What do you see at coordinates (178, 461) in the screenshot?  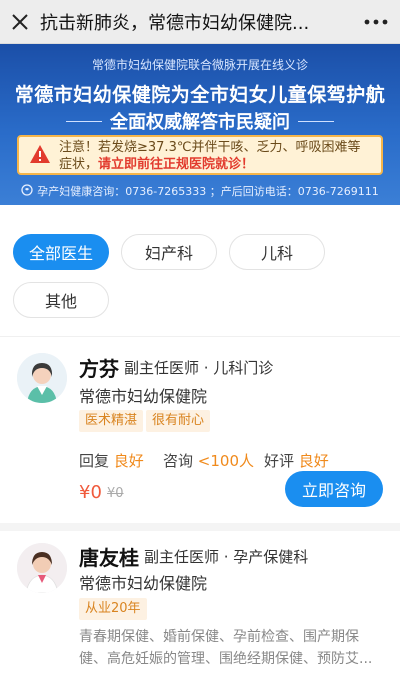 I see `consult-label: 咨询` at bounding box center [178, 461].